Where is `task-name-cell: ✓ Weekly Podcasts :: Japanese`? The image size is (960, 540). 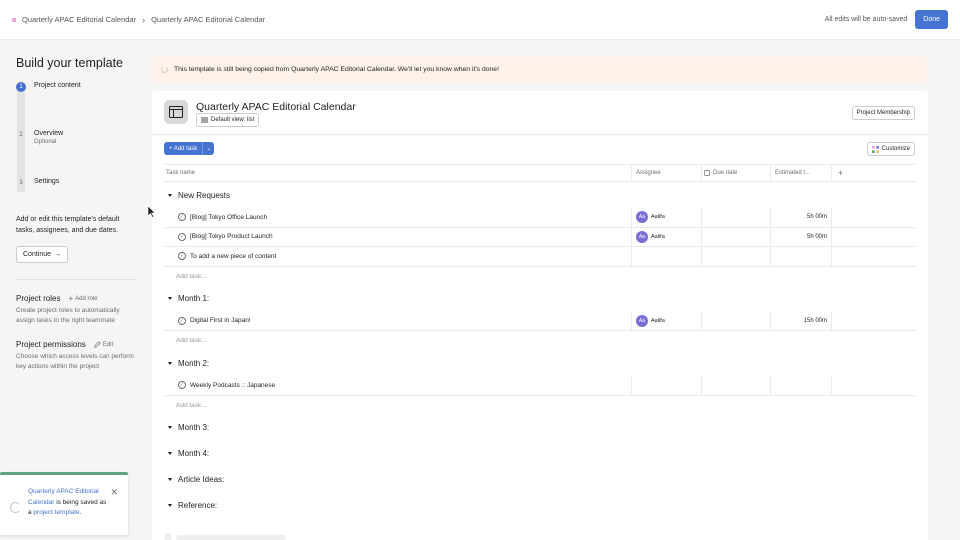
task-name-cell: ✓ Weekly Podcasts :: Japanese is located at coordinates (398, 385).